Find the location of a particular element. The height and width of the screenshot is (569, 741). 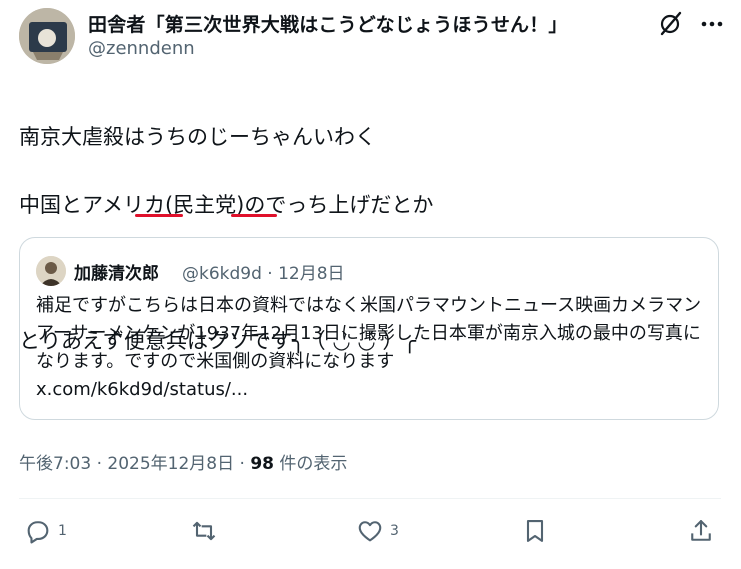

quoted-handle-date: @k6kd9d · 12月8日 is located at coordinates (263, 274).